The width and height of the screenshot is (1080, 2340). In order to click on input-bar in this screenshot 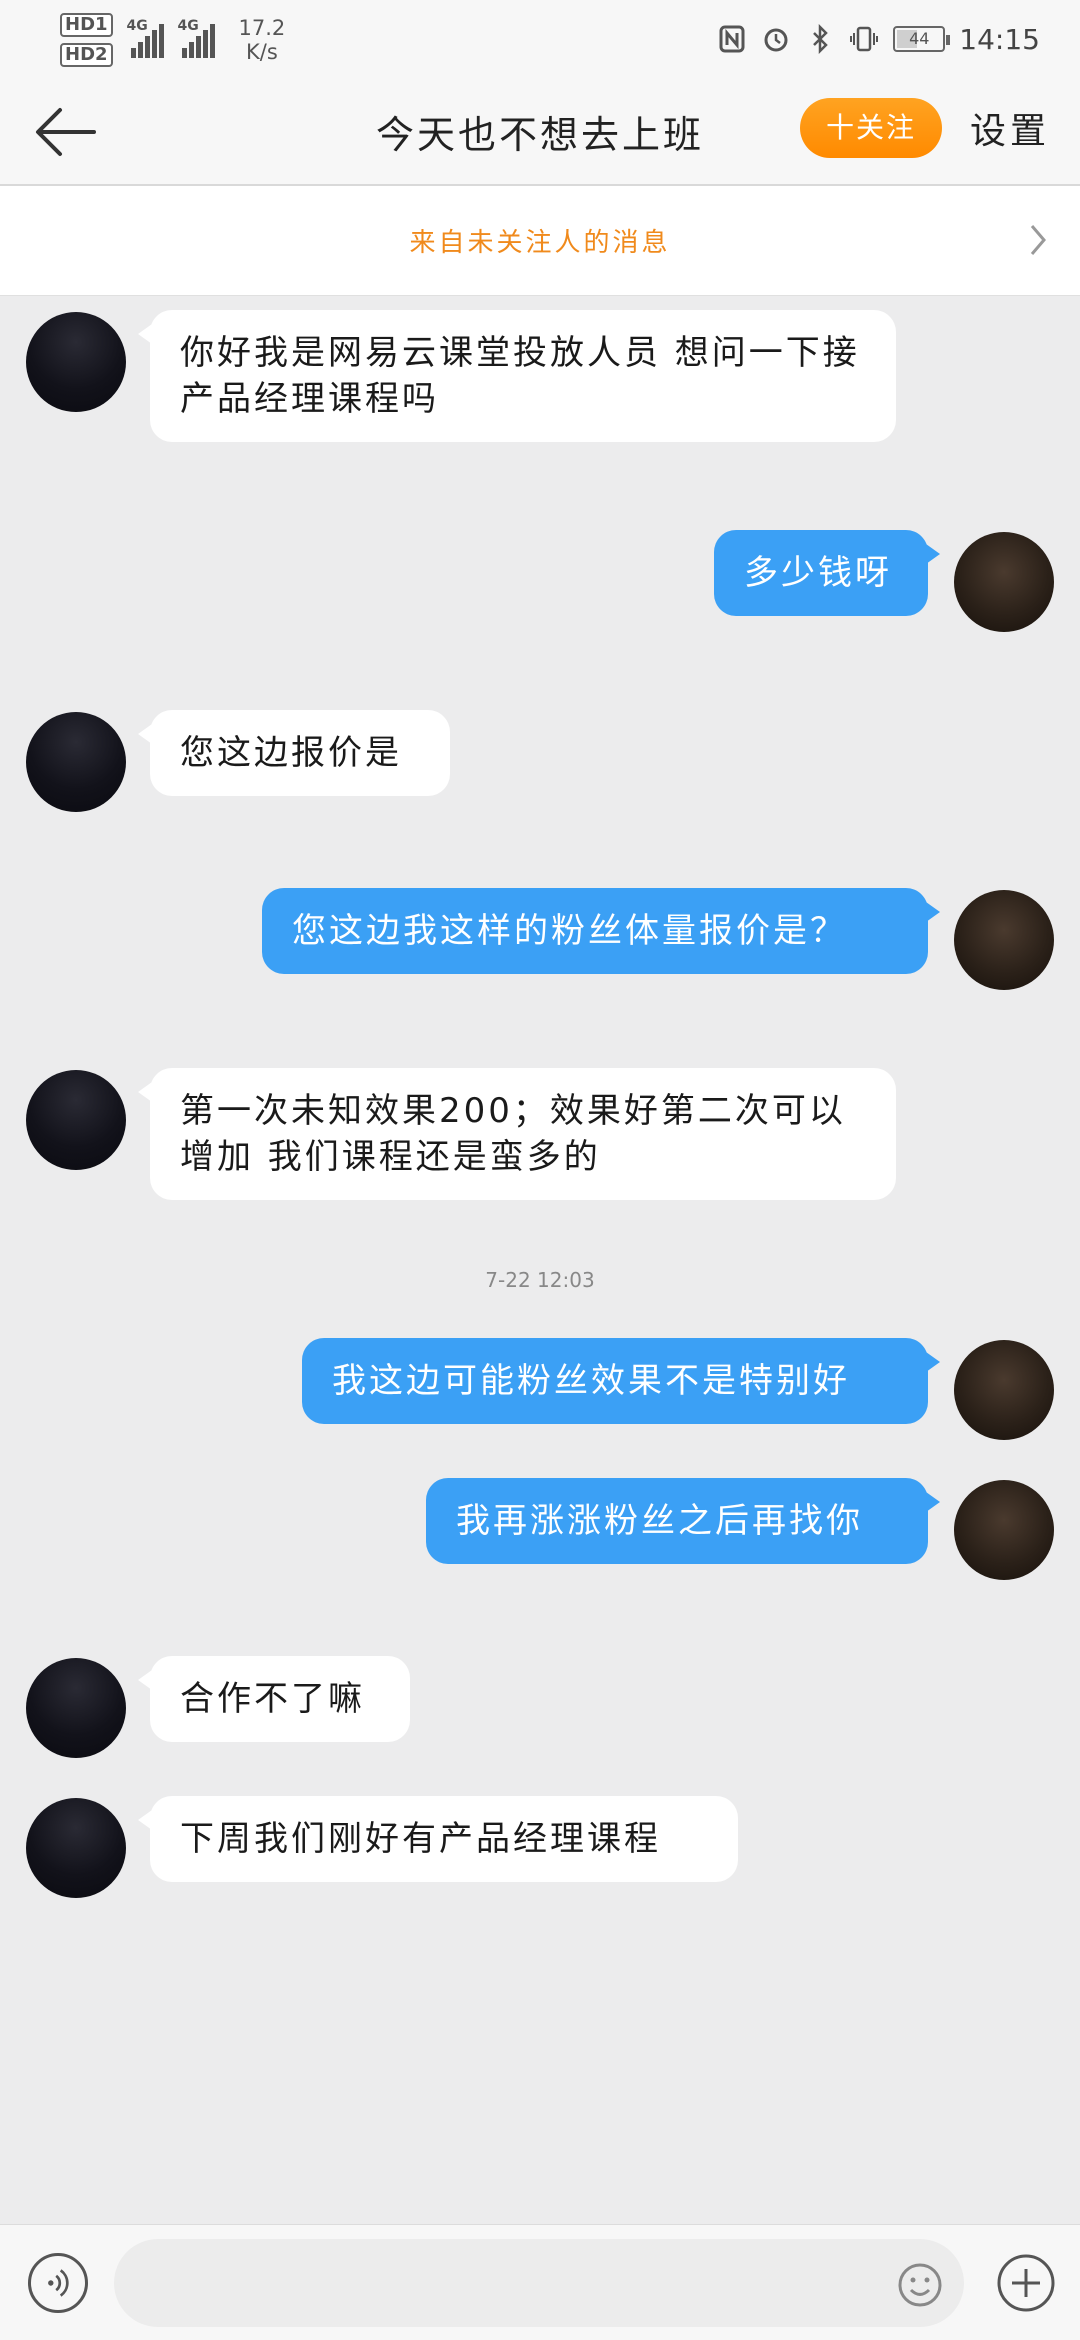, I will do `click(540, 2282)`.